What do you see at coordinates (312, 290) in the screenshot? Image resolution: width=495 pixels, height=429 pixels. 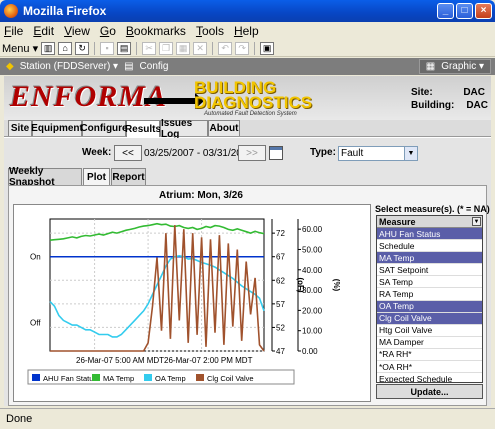 I see `pct-tick-label: 30.00` at bounding box center [312, 290].